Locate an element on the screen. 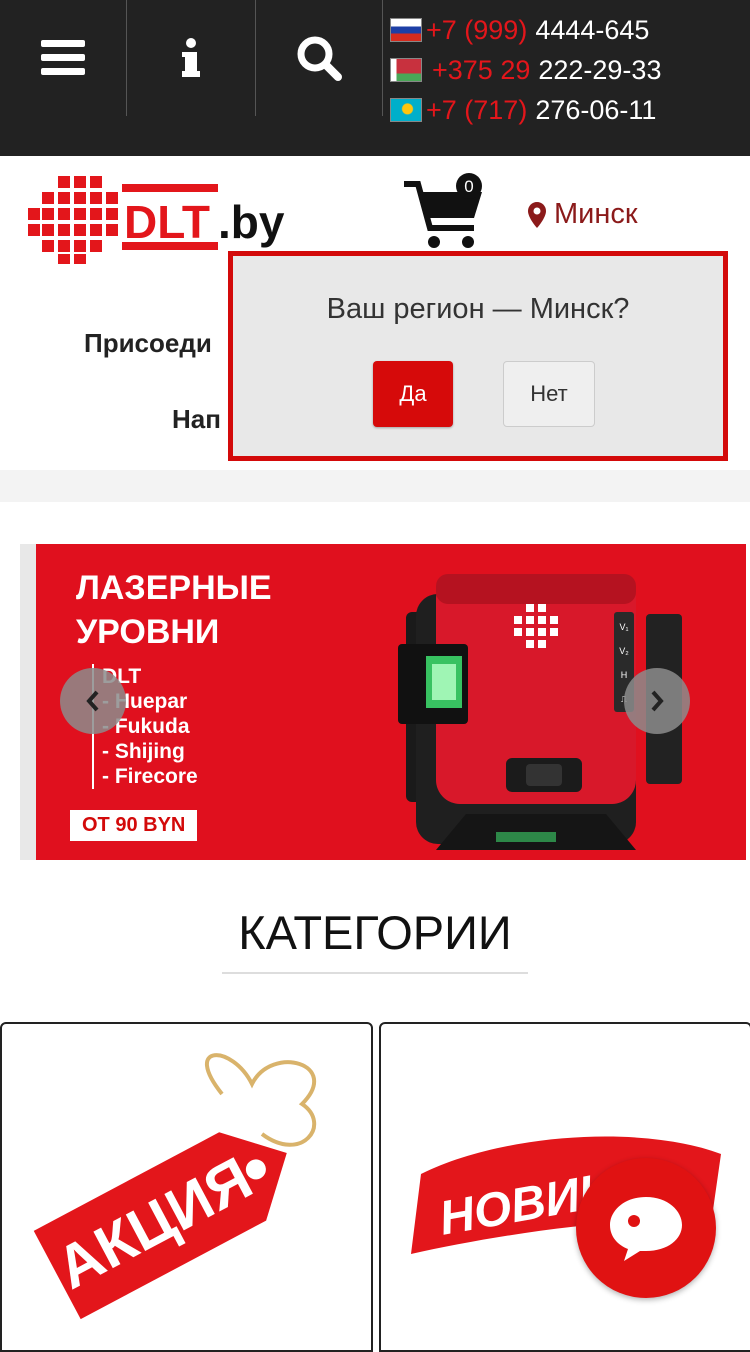 The width and height of the screenshot is (750, 1352). search-icon is located at coordinates (319, 58).